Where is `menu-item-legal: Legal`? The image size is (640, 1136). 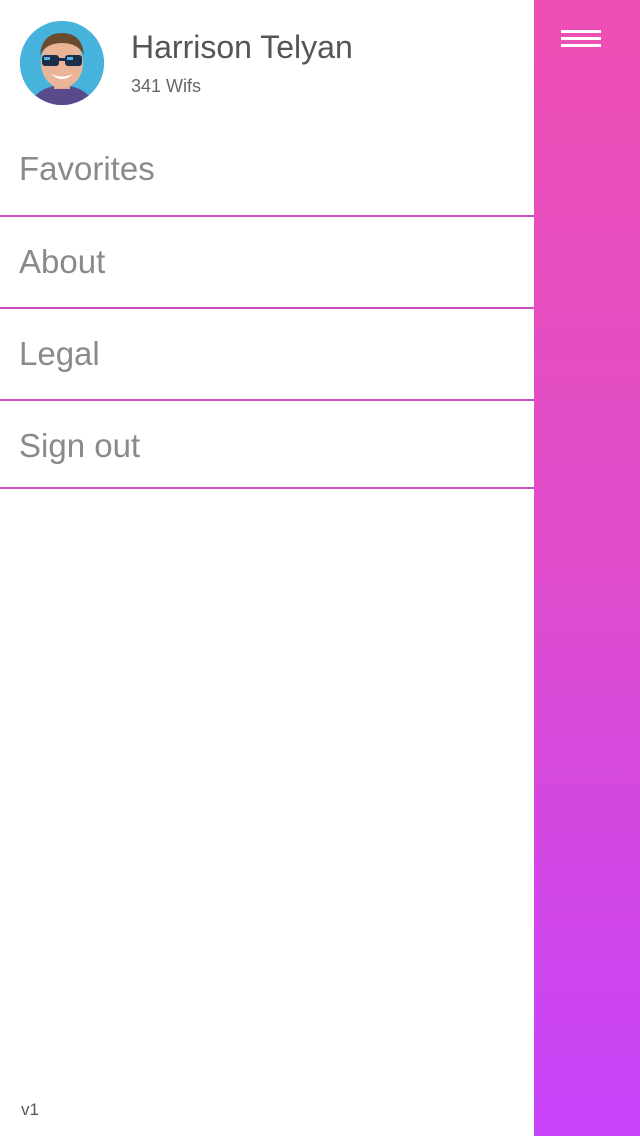
menu-item-legal: Legal is located at coordinates (267, 355).